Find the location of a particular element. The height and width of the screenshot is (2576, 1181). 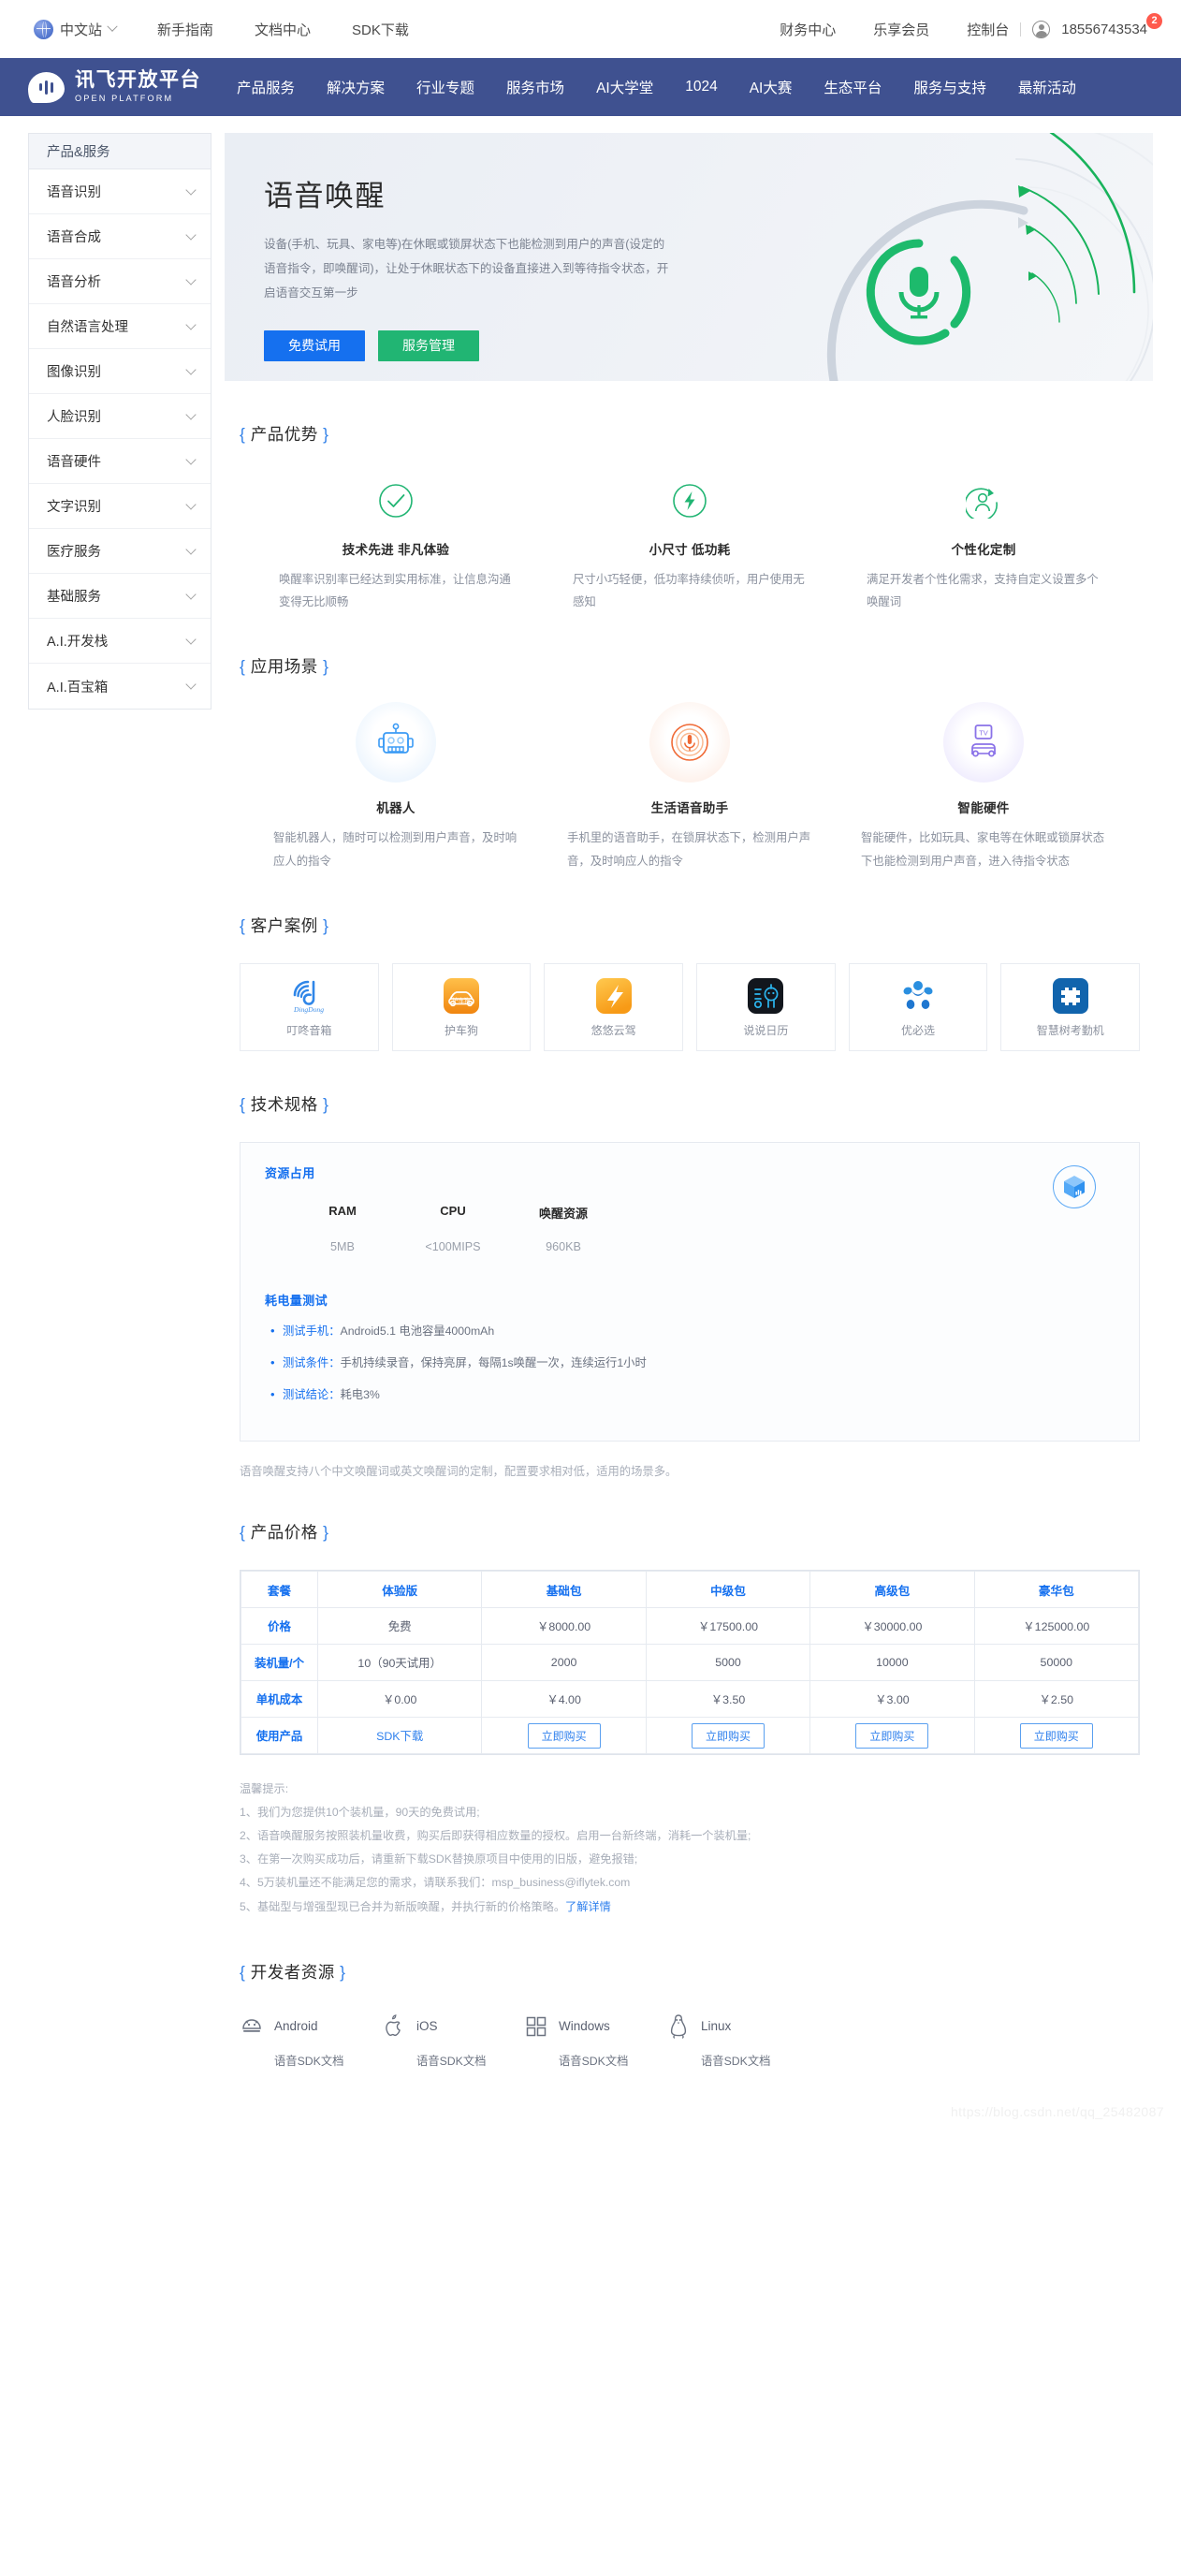

ubtech-logo is located at coordinates (918, 996).